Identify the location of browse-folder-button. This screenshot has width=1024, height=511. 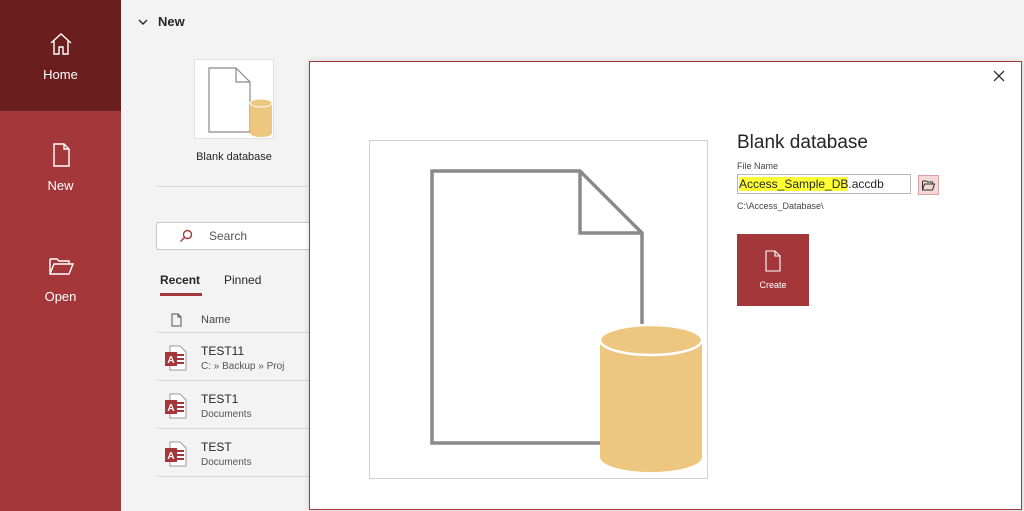
(928, 185).